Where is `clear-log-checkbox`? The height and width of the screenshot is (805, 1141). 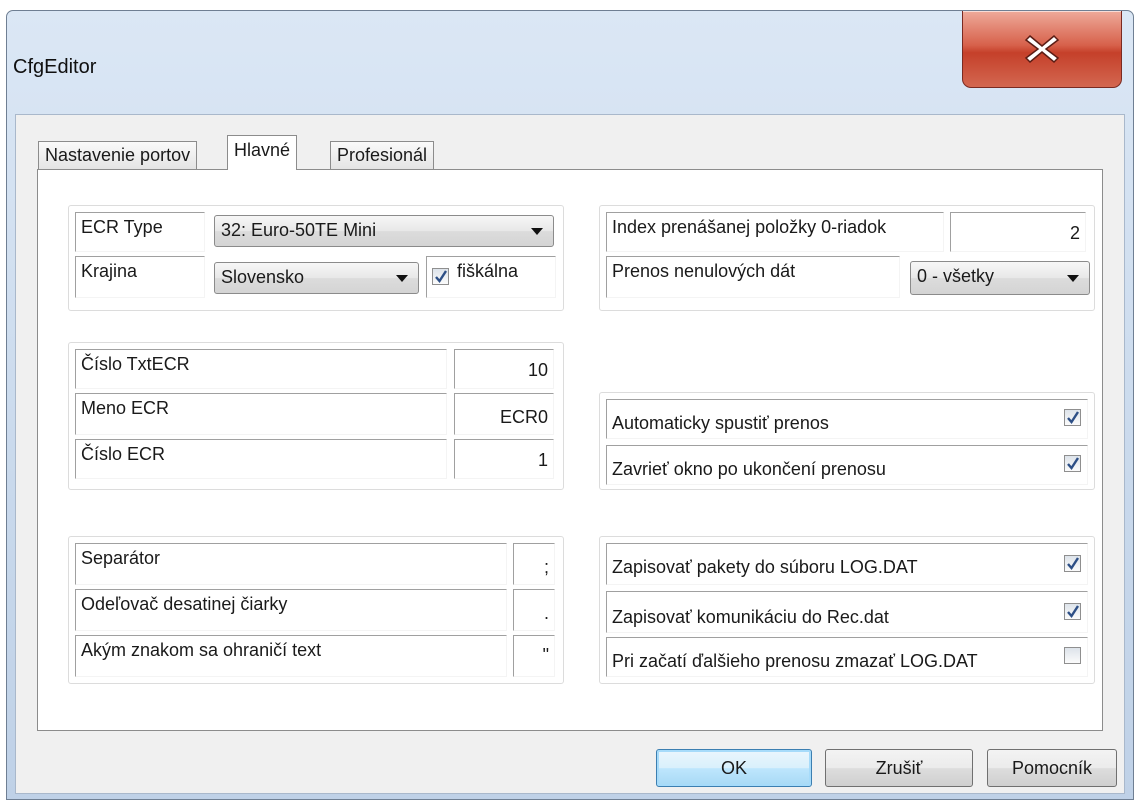 clear-log-checkbox is located at coordinates (1072, 655).